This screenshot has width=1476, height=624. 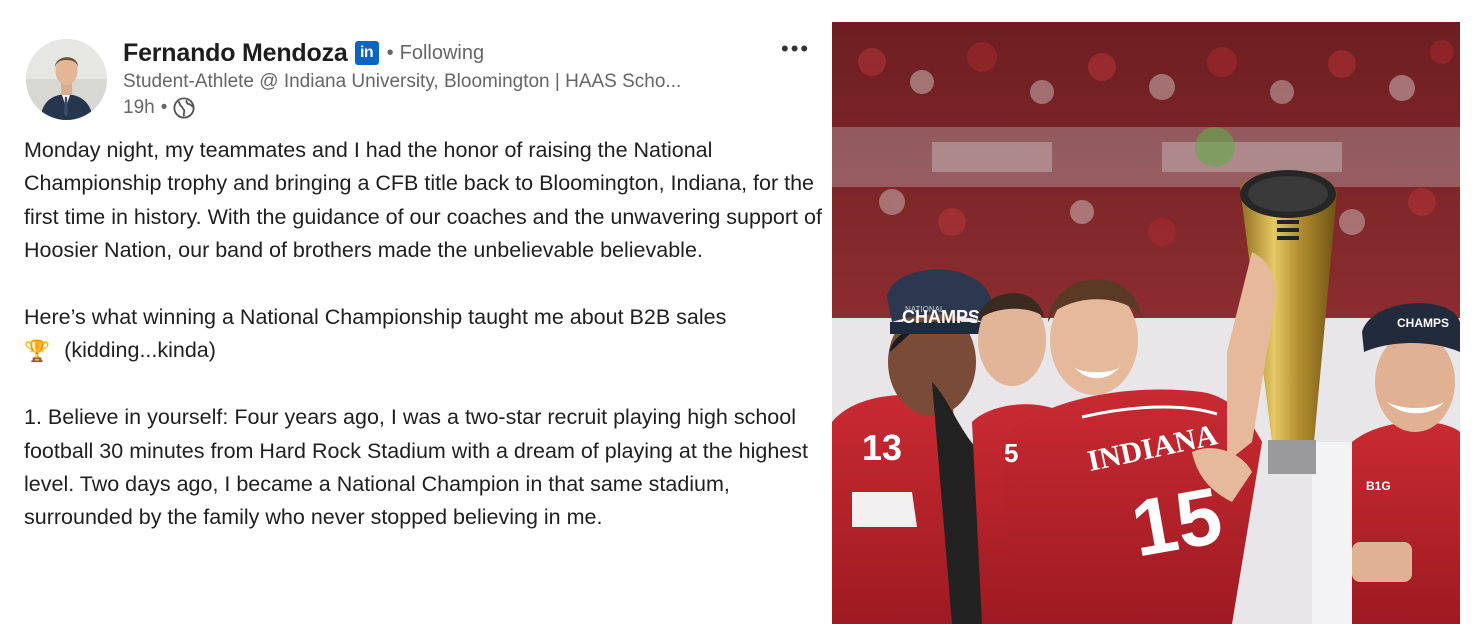 I want to click on author-row: Fernando Mendoza in • Following, so click(x=303, y=53).